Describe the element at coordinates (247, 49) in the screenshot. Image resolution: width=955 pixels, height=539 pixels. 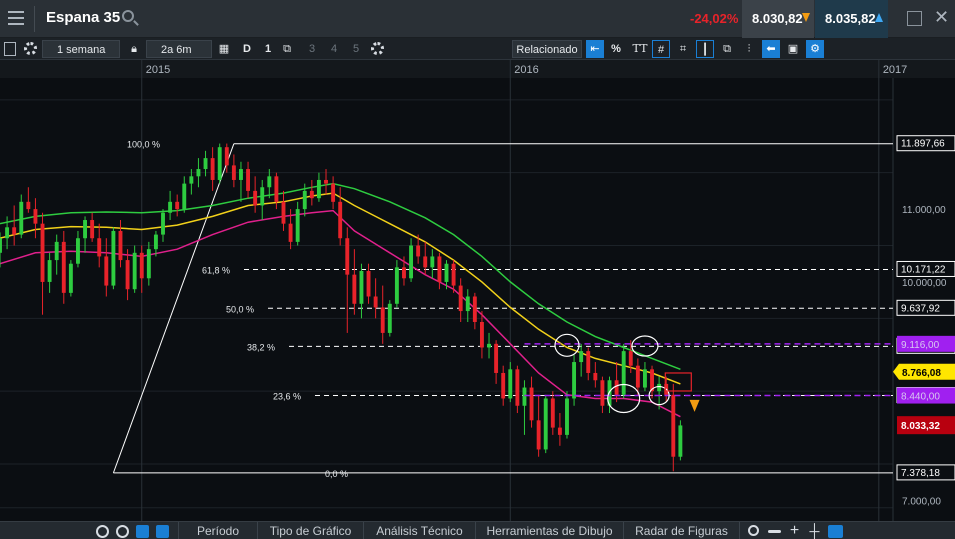
I see `period-button-d: D` at that location.